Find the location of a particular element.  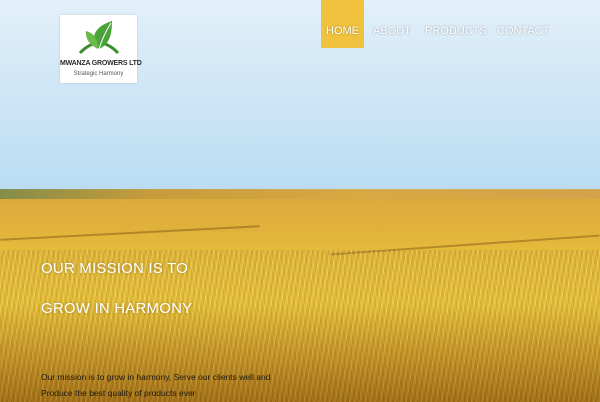

nav-about: ABOUT is located at coordinates (392, 24).